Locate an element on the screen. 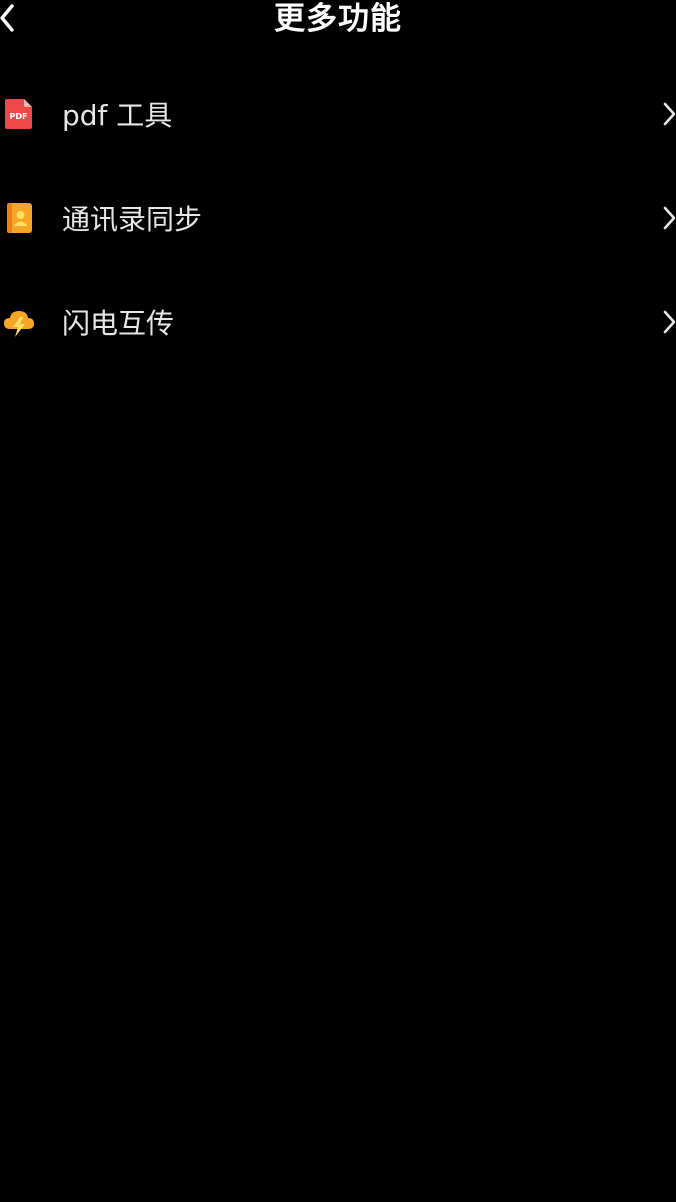  list-item-label: pdf 工具 is located at coordinates (117, 115).